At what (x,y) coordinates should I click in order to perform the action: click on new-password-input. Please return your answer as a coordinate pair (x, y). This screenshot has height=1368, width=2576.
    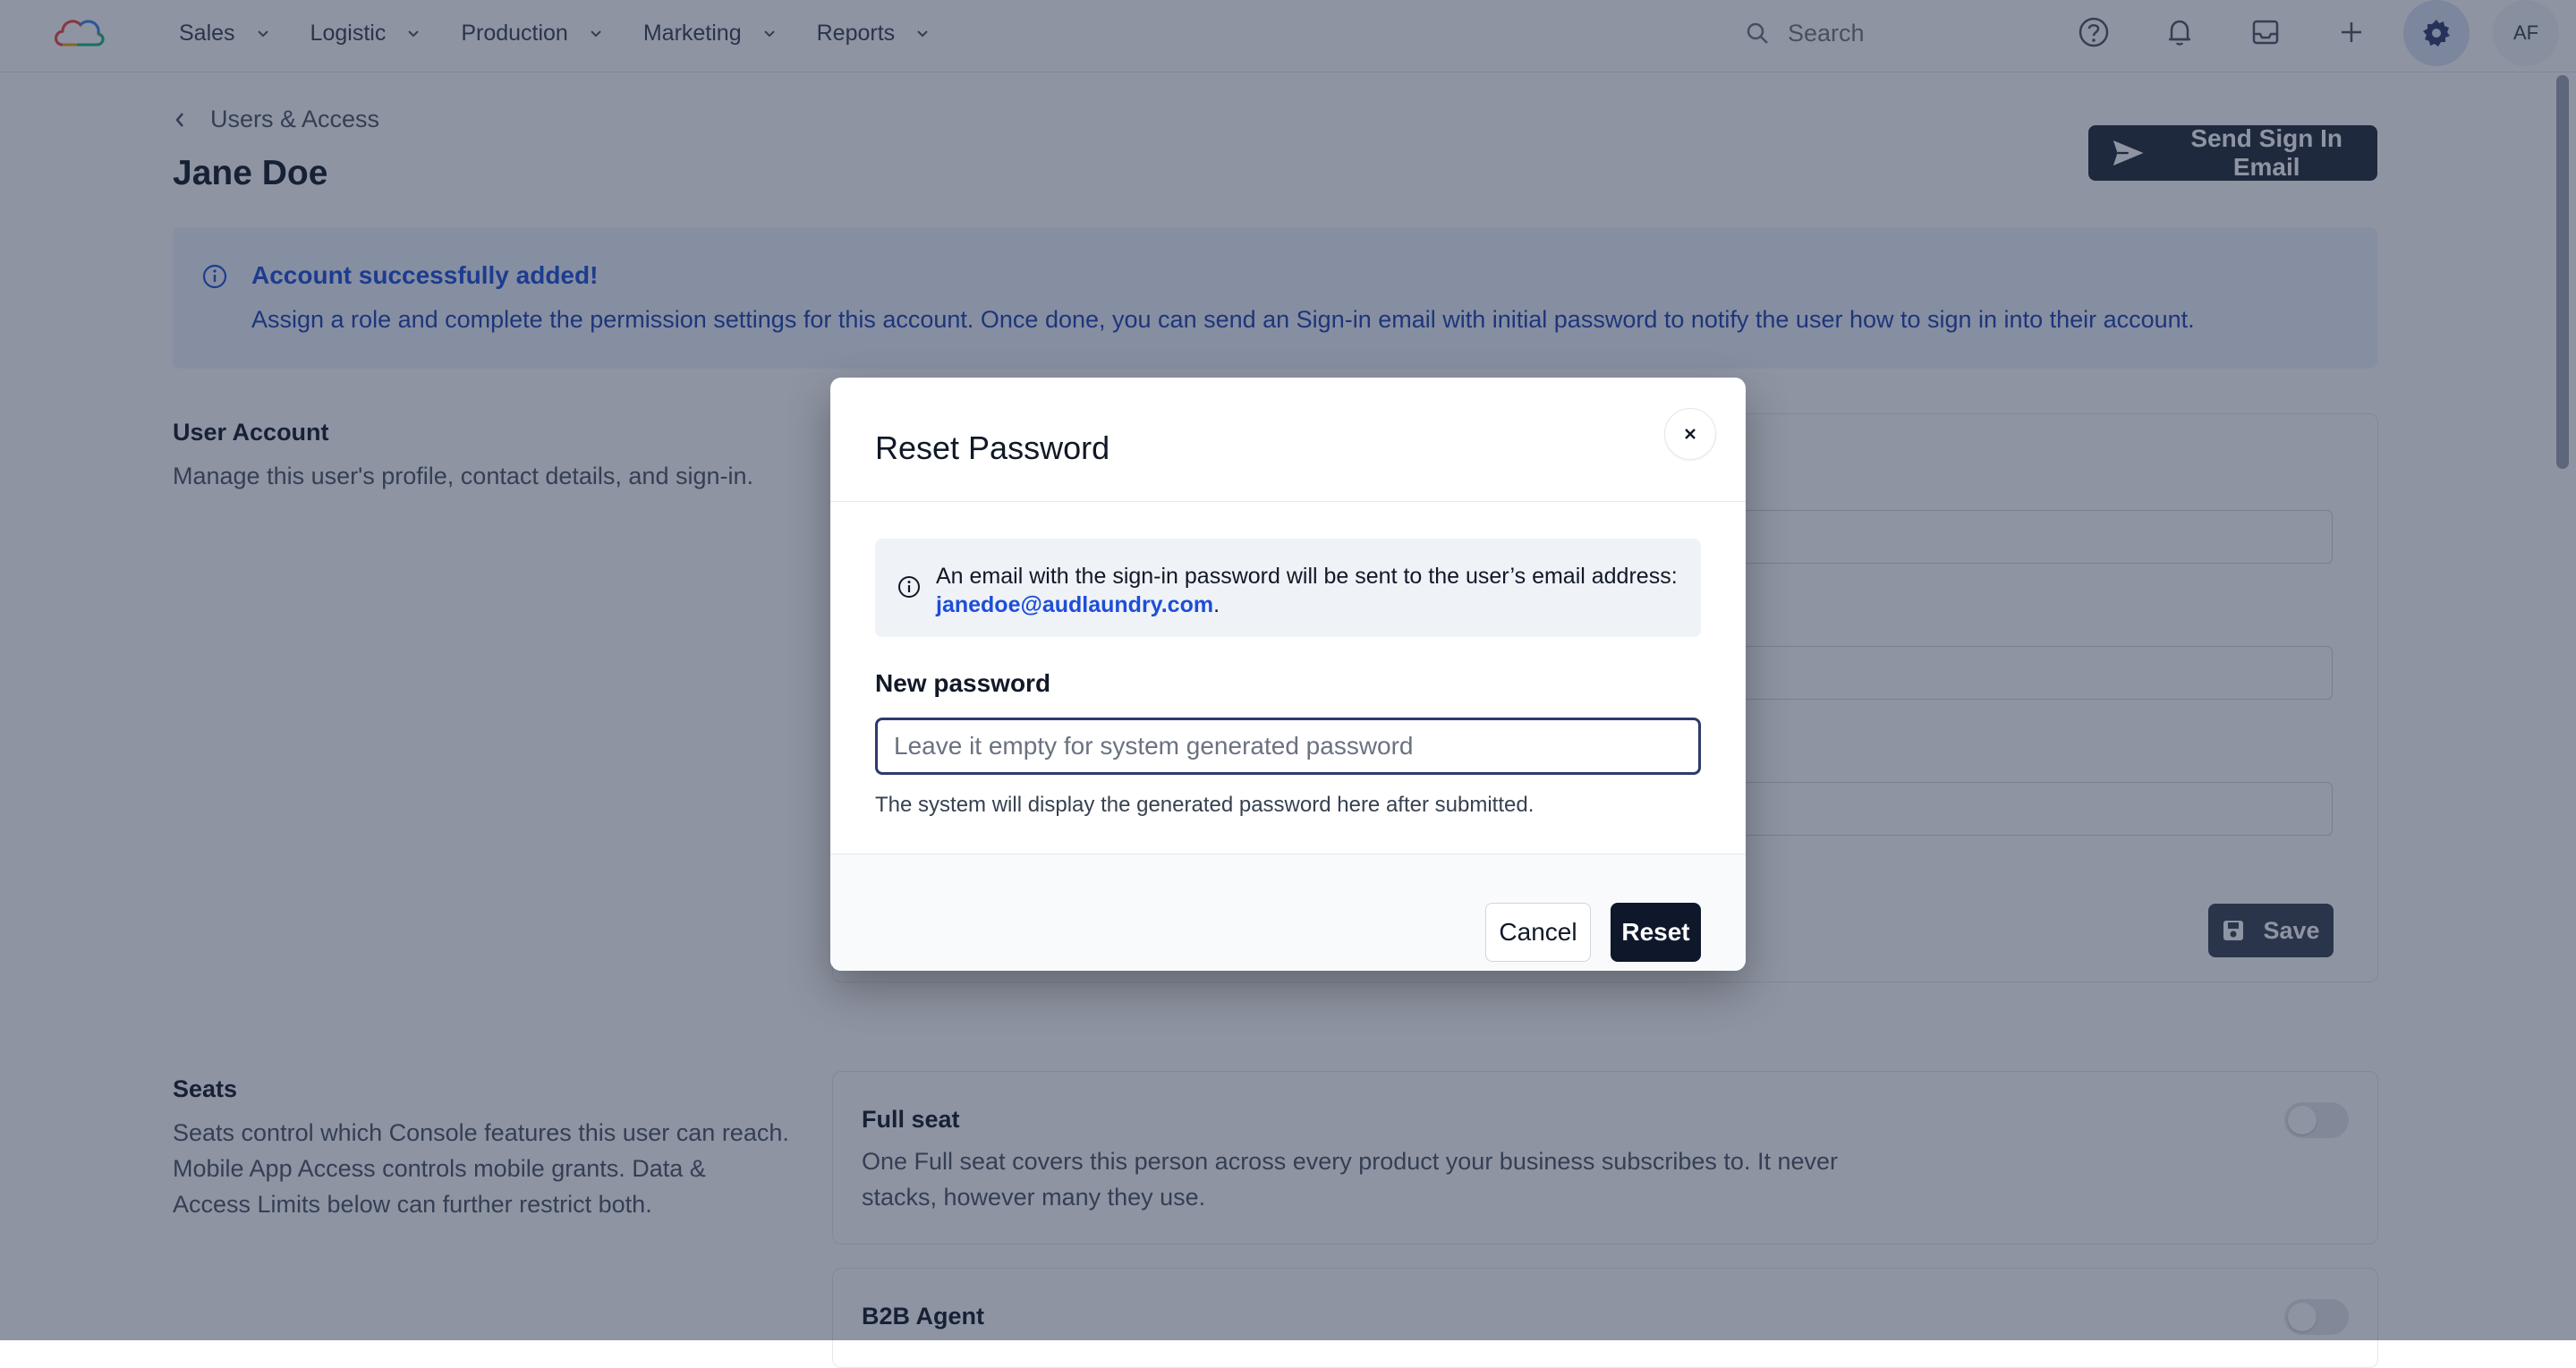
    Looking at the image, I should click on (1288, 746).